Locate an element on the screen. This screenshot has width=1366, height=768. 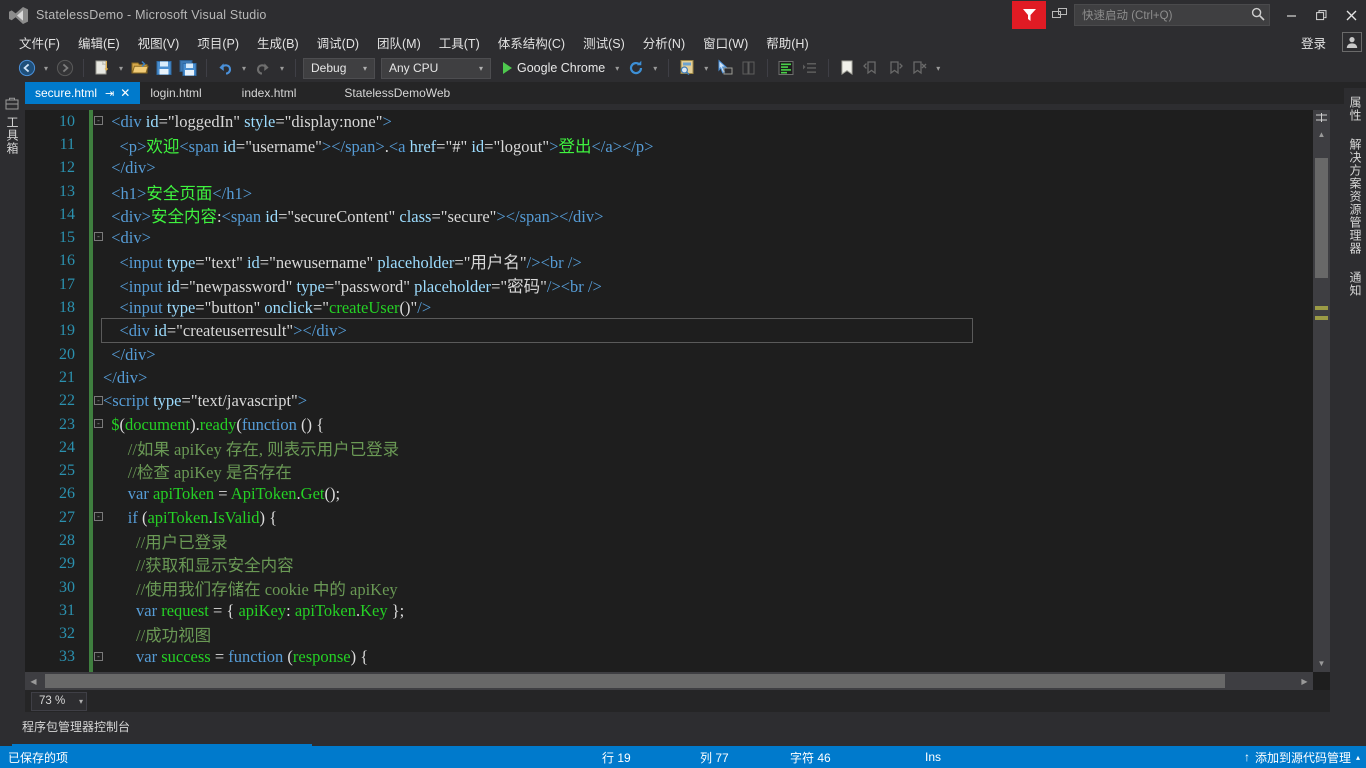
quick-launch-input: 快速启动 (Ctrl+Q) is located at coordinates (1166, 15).